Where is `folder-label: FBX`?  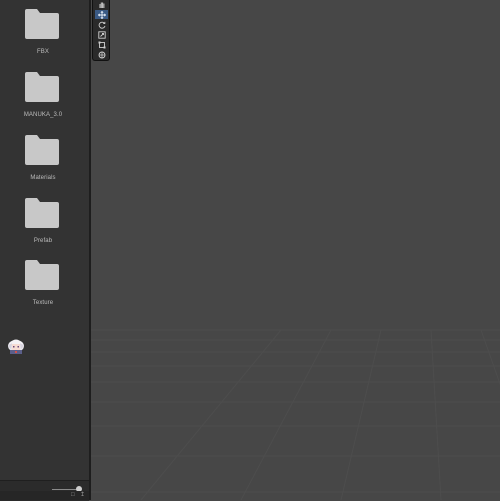 folder-label: FBX is located at coordinates (43, 52).